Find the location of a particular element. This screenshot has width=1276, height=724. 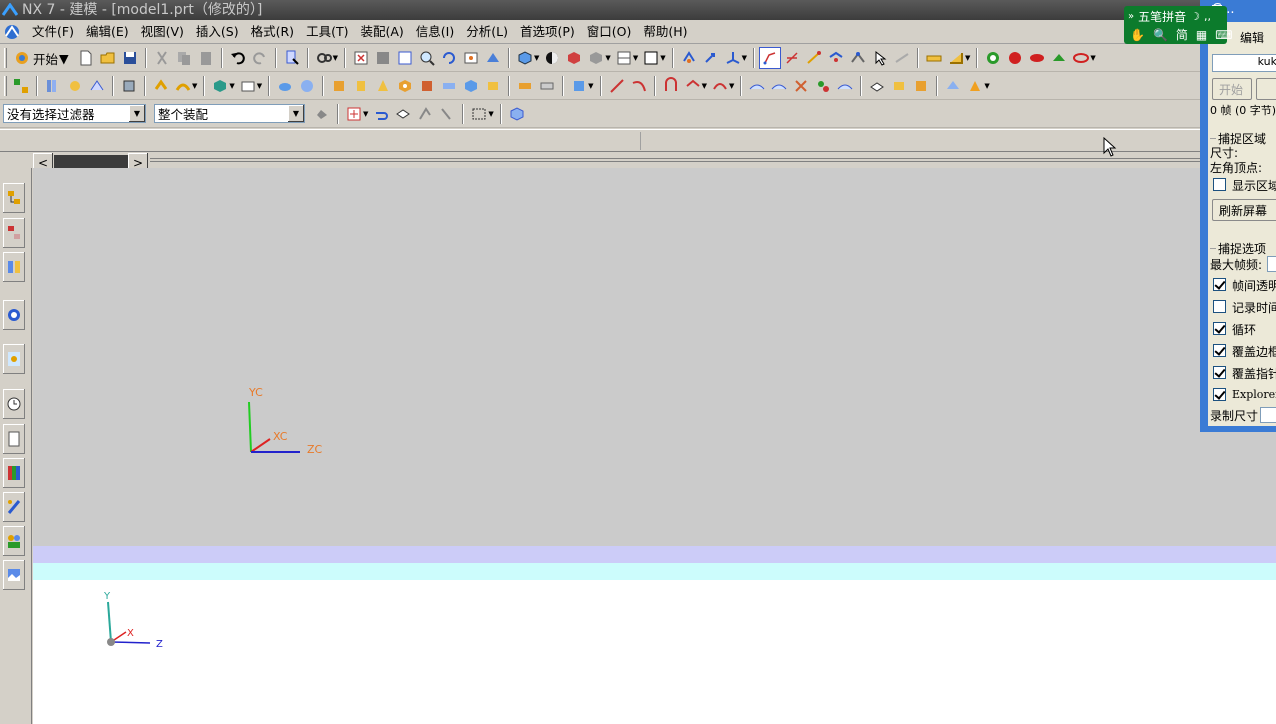

hide-icon is located at coordinates (574, 58).